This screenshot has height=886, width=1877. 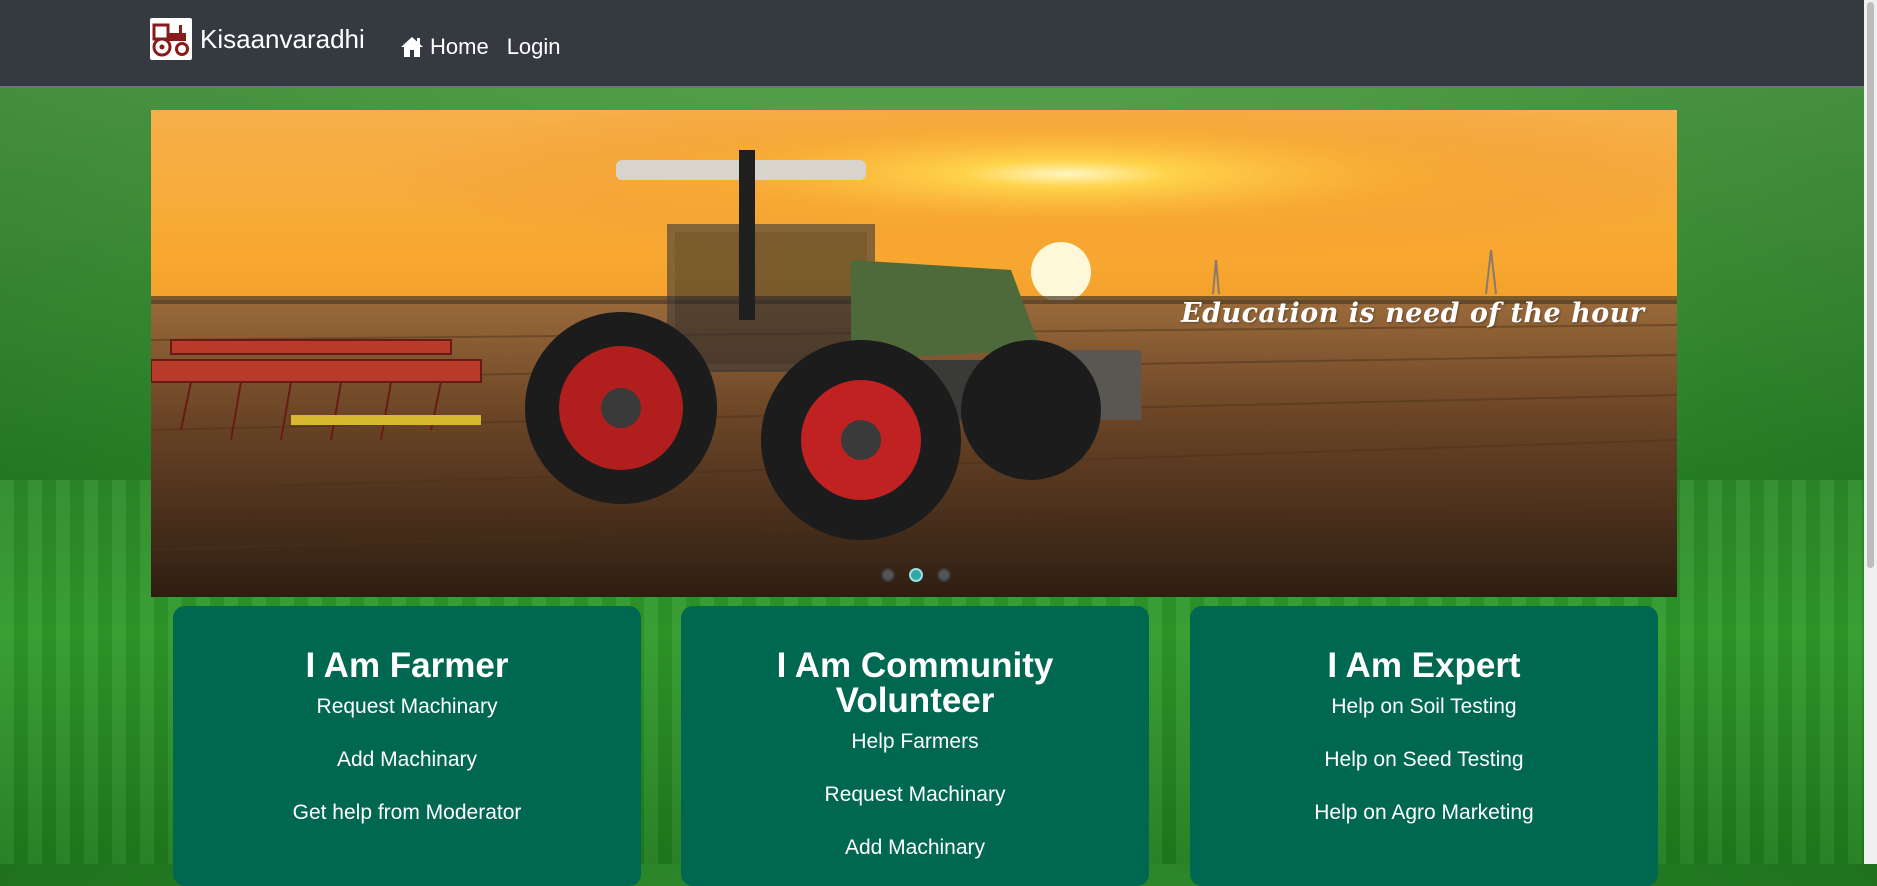 I want to click on volunteer-link-request-machinary: Request Machinary, so click(x=915, y=795).